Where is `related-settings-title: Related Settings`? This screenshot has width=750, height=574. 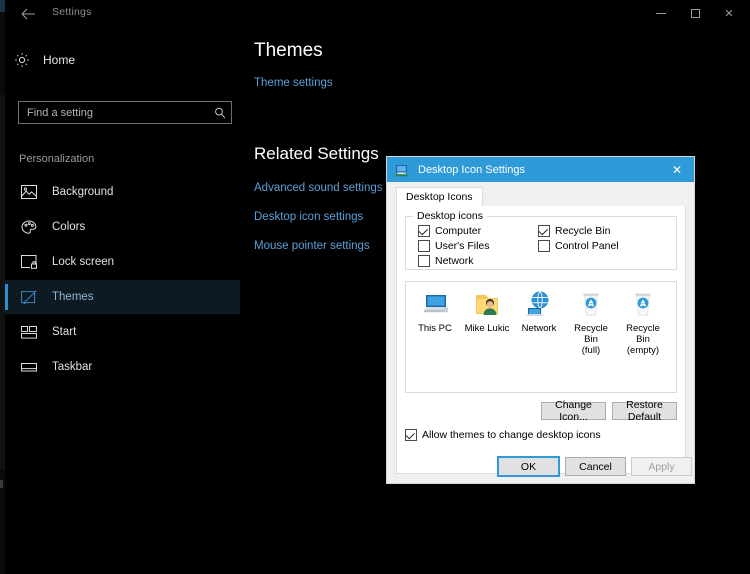
related-settings-title: Related Settings is located at coordinates (316, 153).